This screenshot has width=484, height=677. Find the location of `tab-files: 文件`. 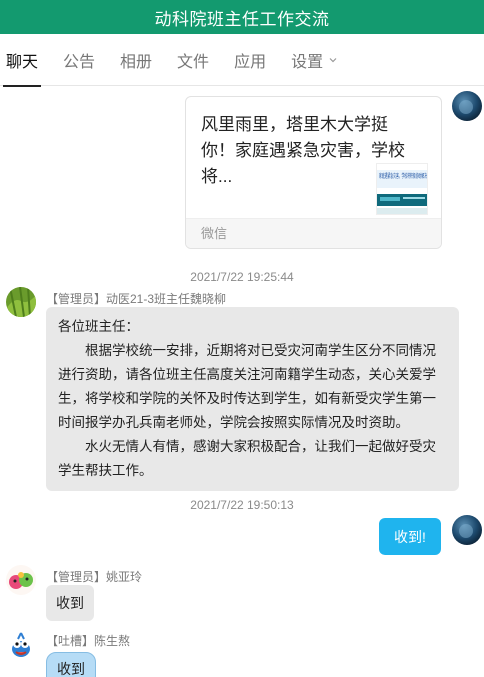

tab-files: 文件 is located at coordinates (193, 60).